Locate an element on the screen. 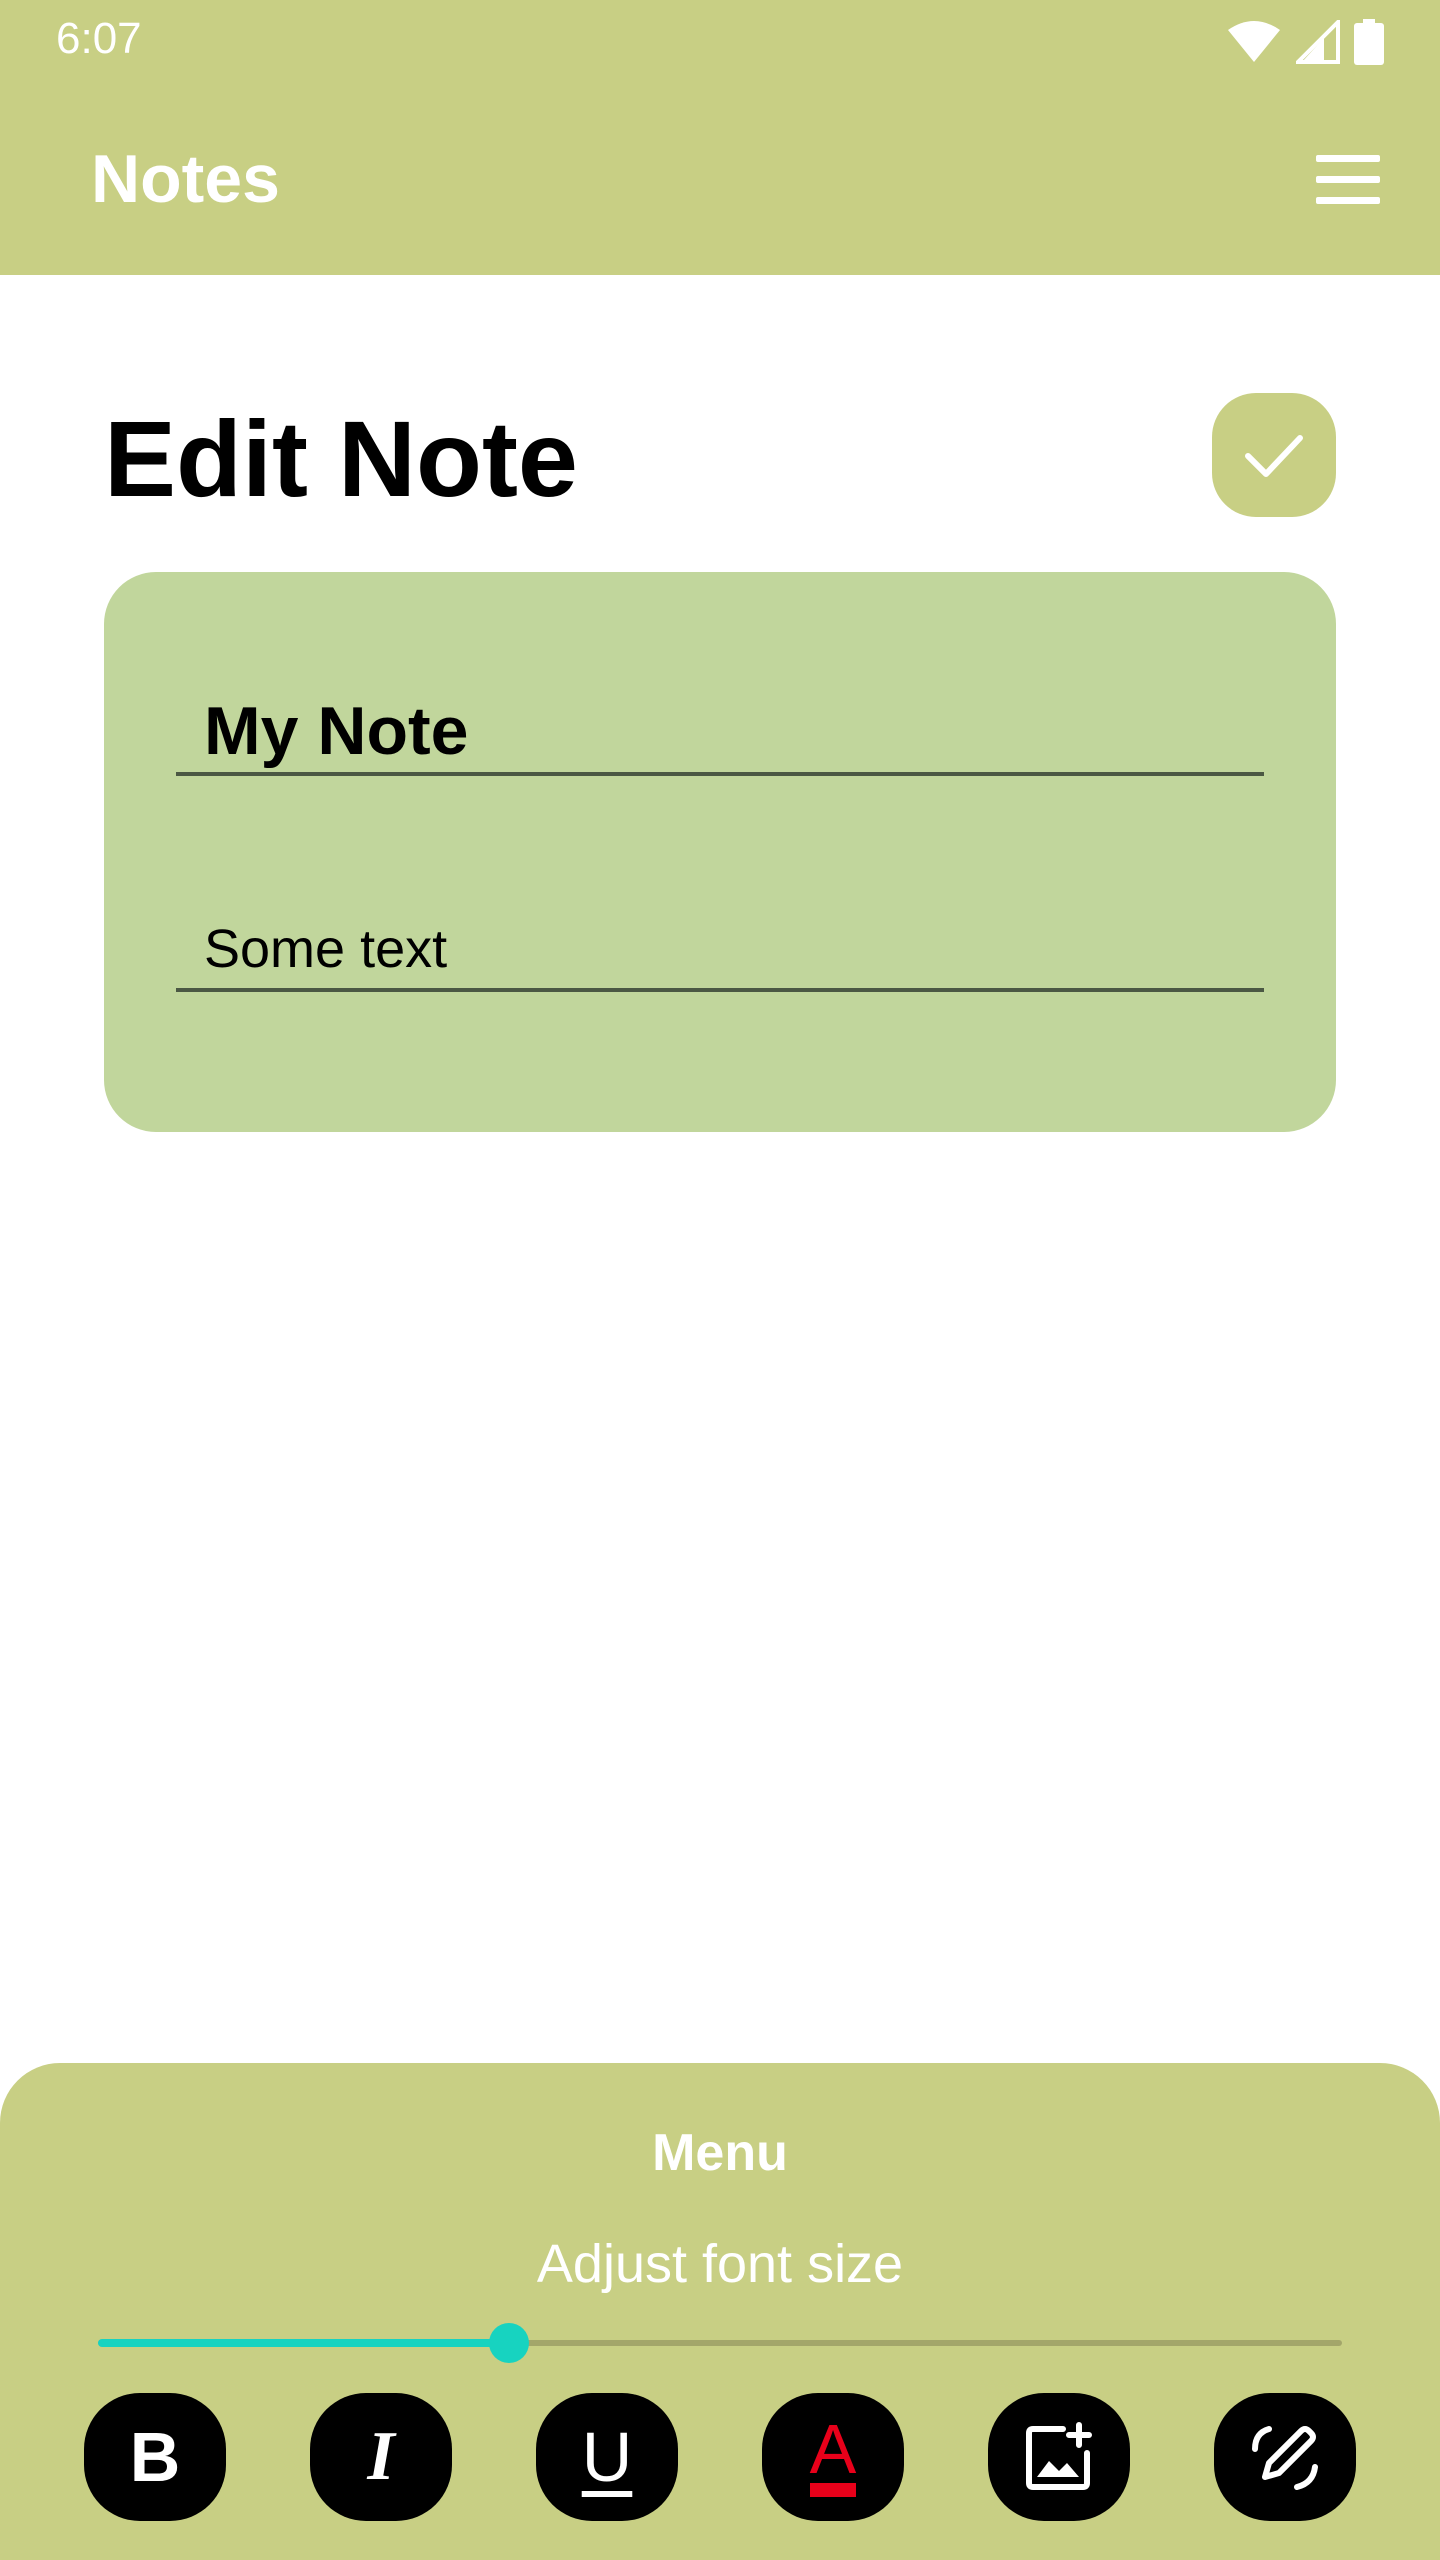 The height and width of the screenshot is (2560, 1440). save-button is located at coordinates (1274, 455).